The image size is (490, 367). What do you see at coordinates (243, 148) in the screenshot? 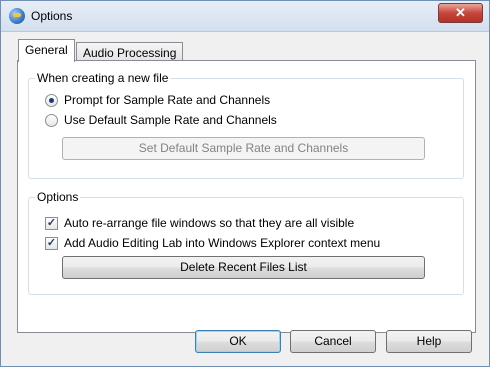
I see `set-default-sample-rate-button: Set Default Sample Rate and Channels` at bounding box center [243, 148].